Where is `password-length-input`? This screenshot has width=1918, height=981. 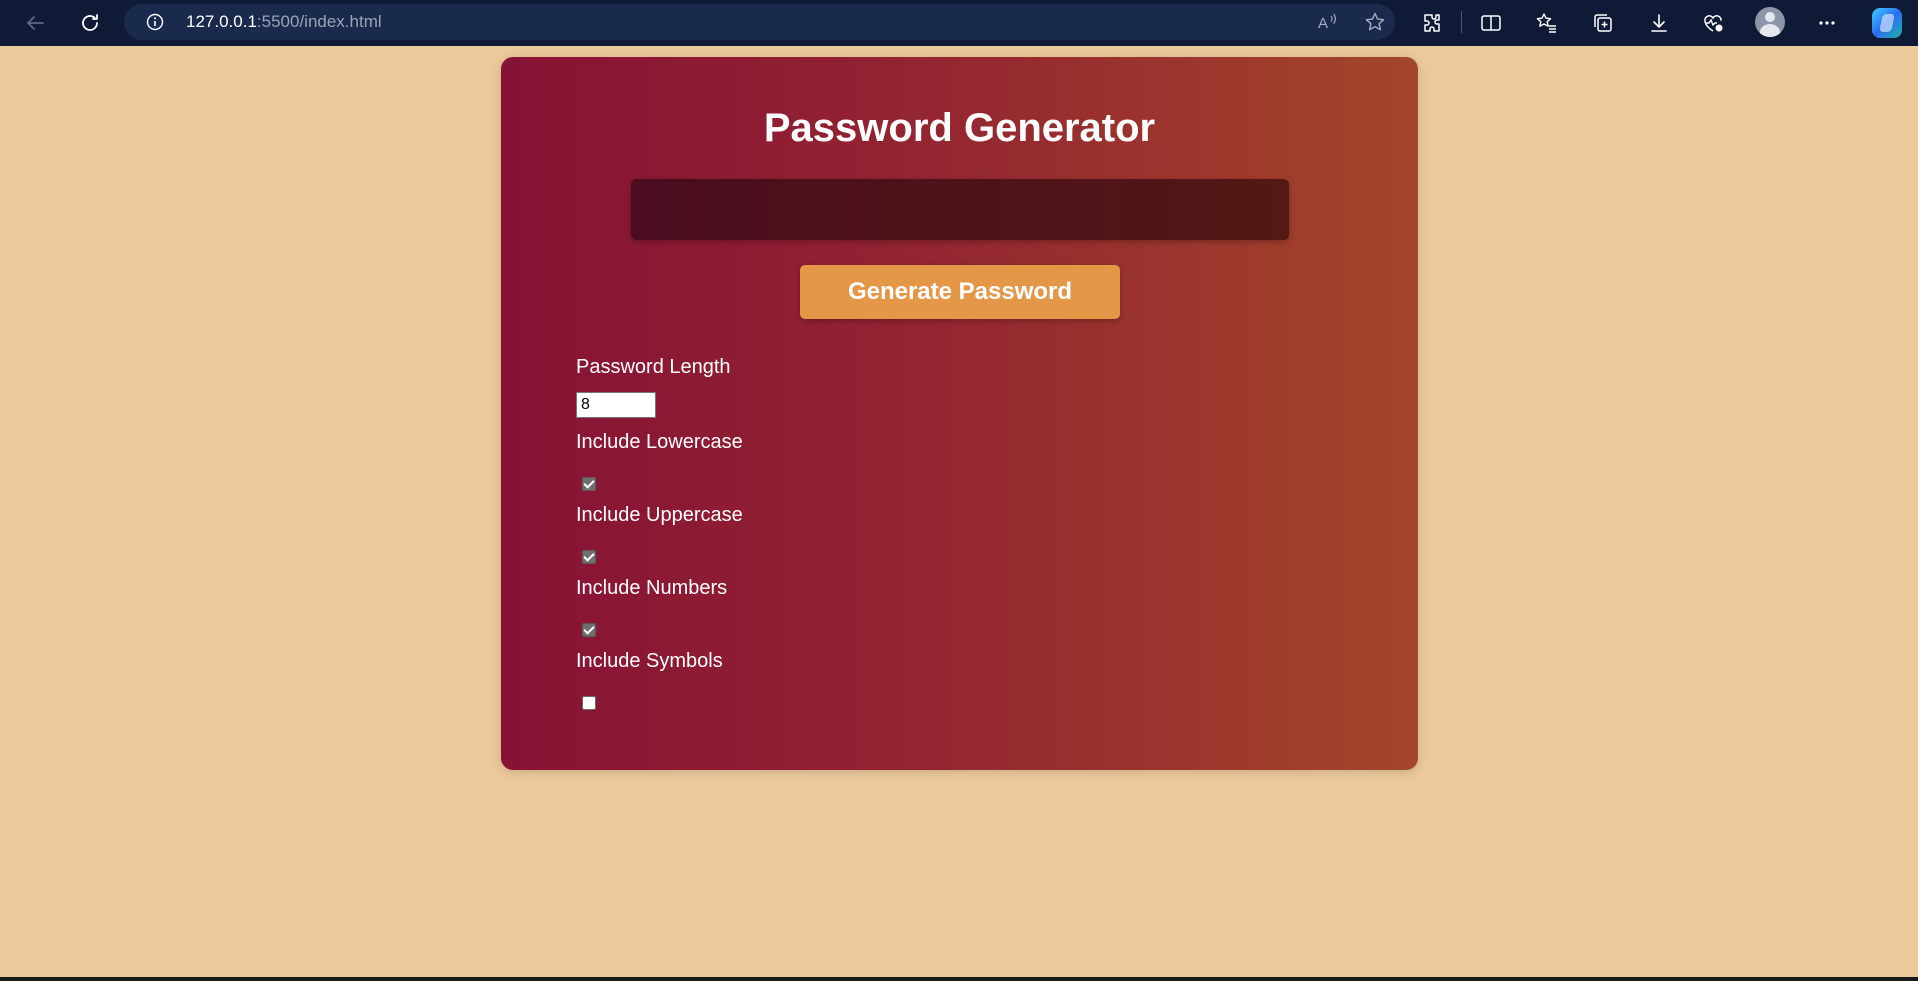 password-length-input is located at coordinates (616, 405).